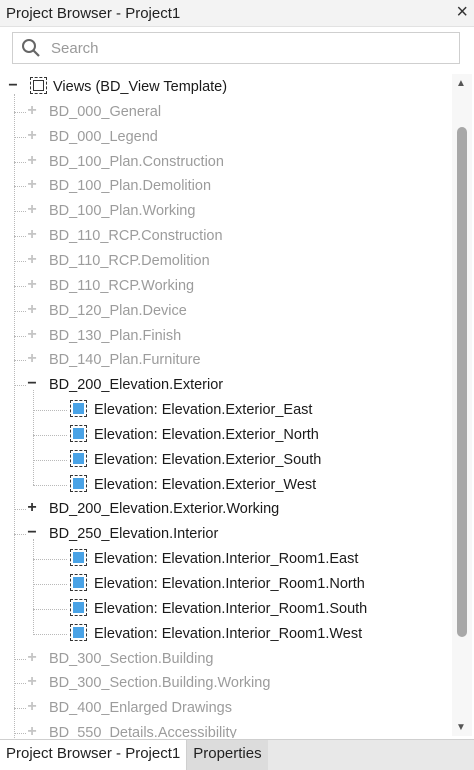 The image size is (474, 770). Describe the element at coordinates (226, 112) in the screenshot. I see `tree-node: + BD_000_General` at that location.